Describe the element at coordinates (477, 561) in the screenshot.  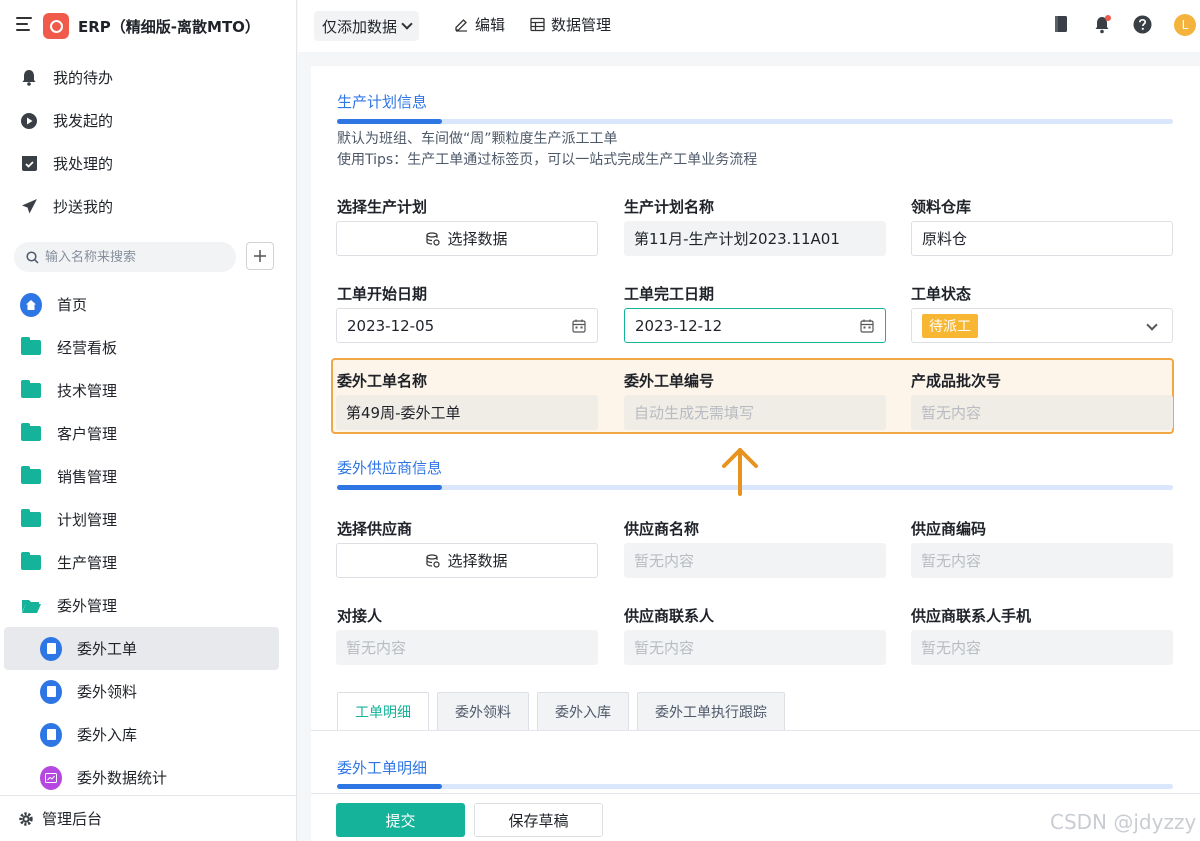
I see `select-supplier-text: 选择数据` at that location.